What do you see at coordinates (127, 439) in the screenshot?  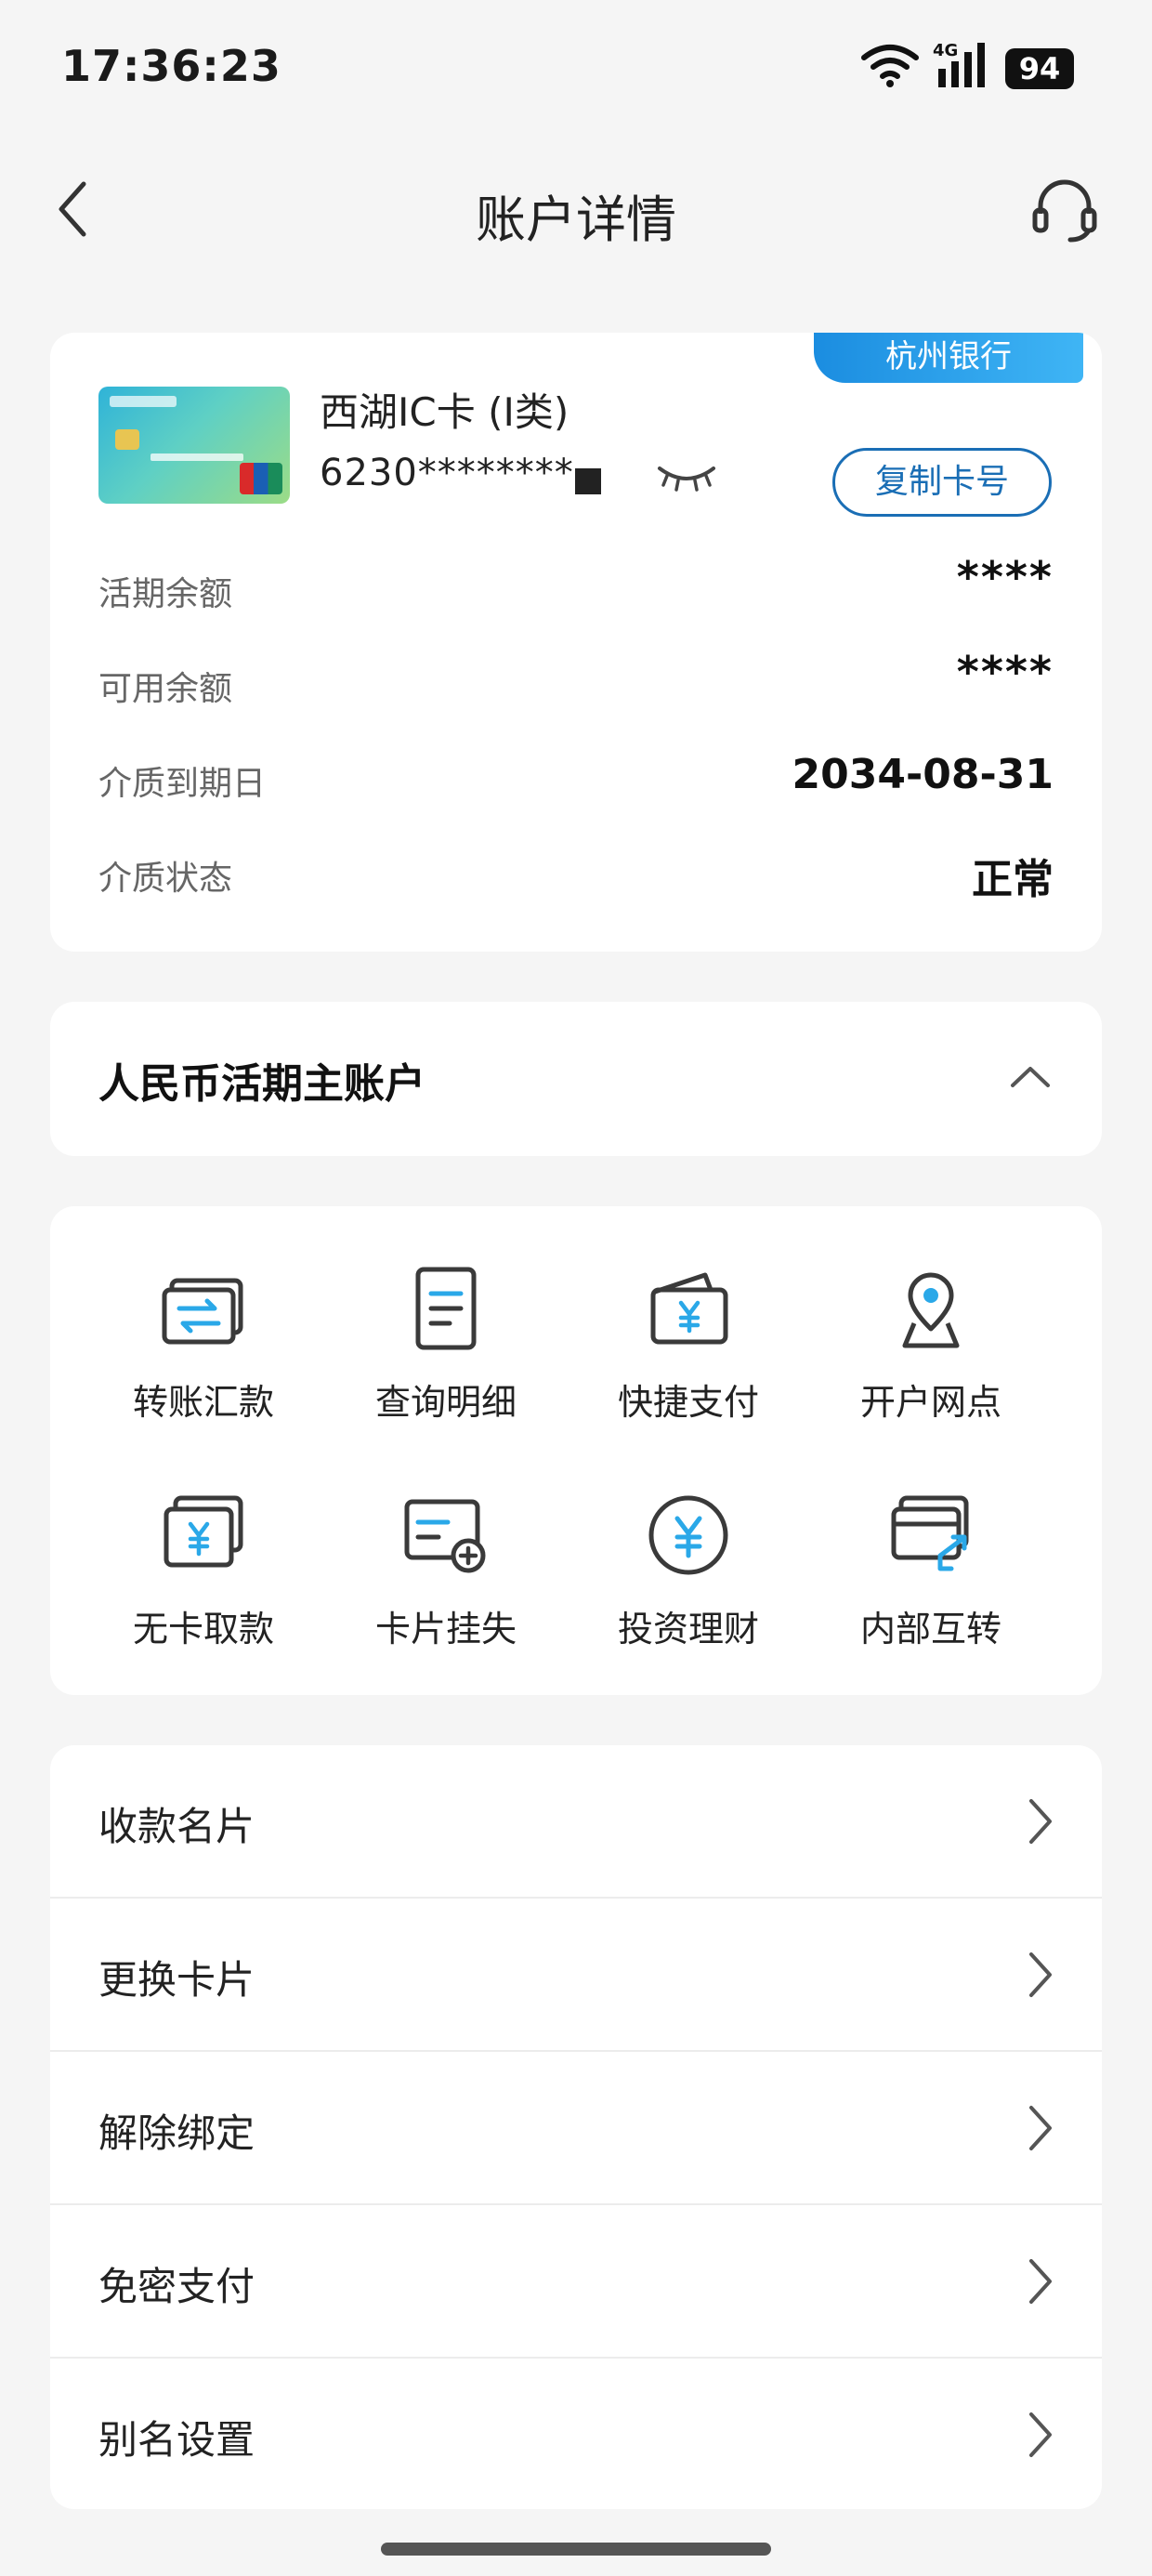 I see `card-chip` at bounding box center [127, 439].